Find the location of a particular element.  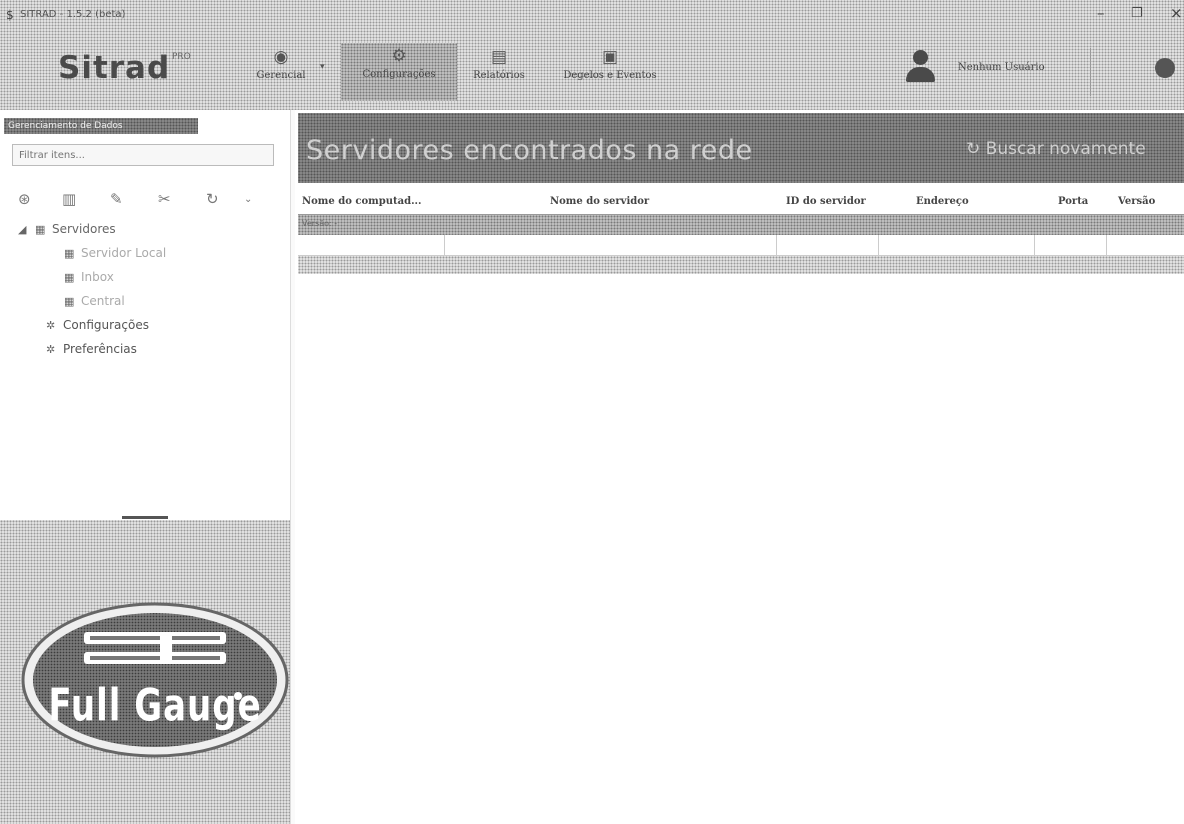

close-button: × is located at coordinates (1176, 13).